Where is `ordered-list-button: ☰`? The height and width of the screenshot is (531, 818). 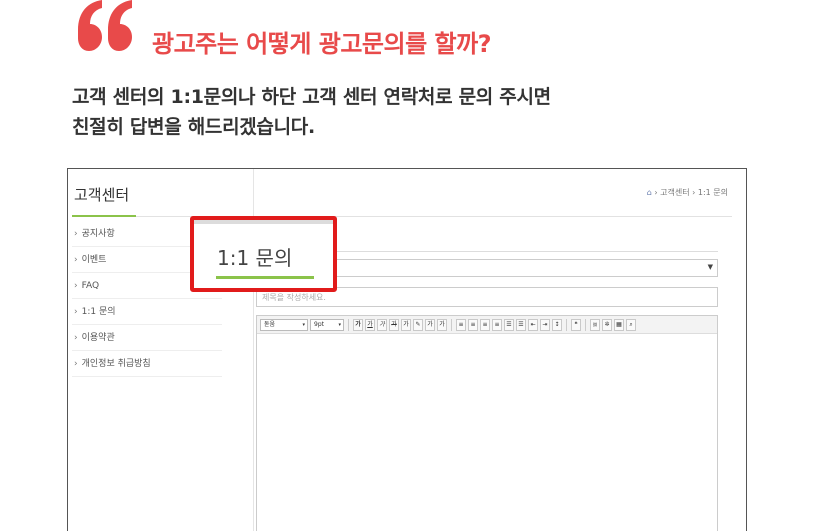
ordered-list-button: ☰ is located at coordinates (509, 324).